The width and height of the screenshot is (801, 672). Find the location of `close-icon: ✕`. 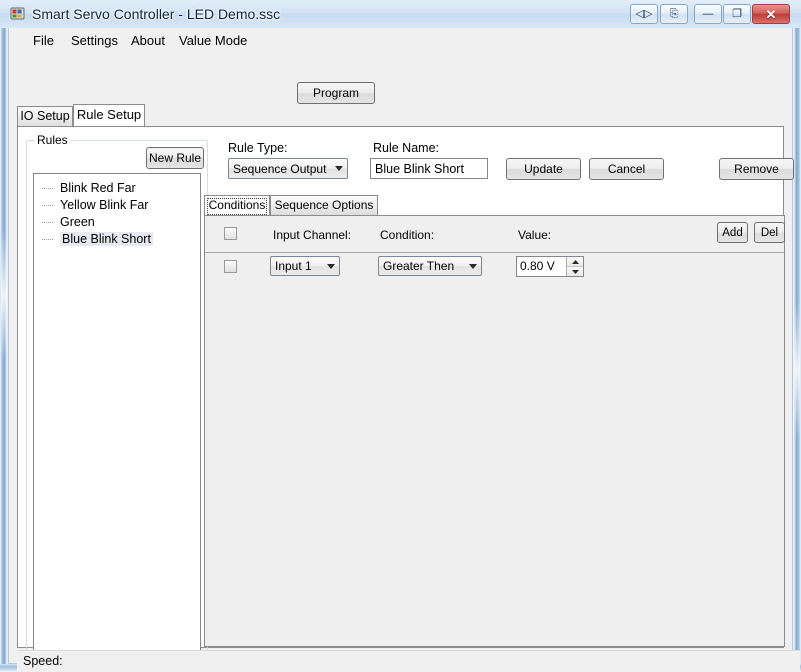

close-icon: ✕ is located at coordinates (771, 14).